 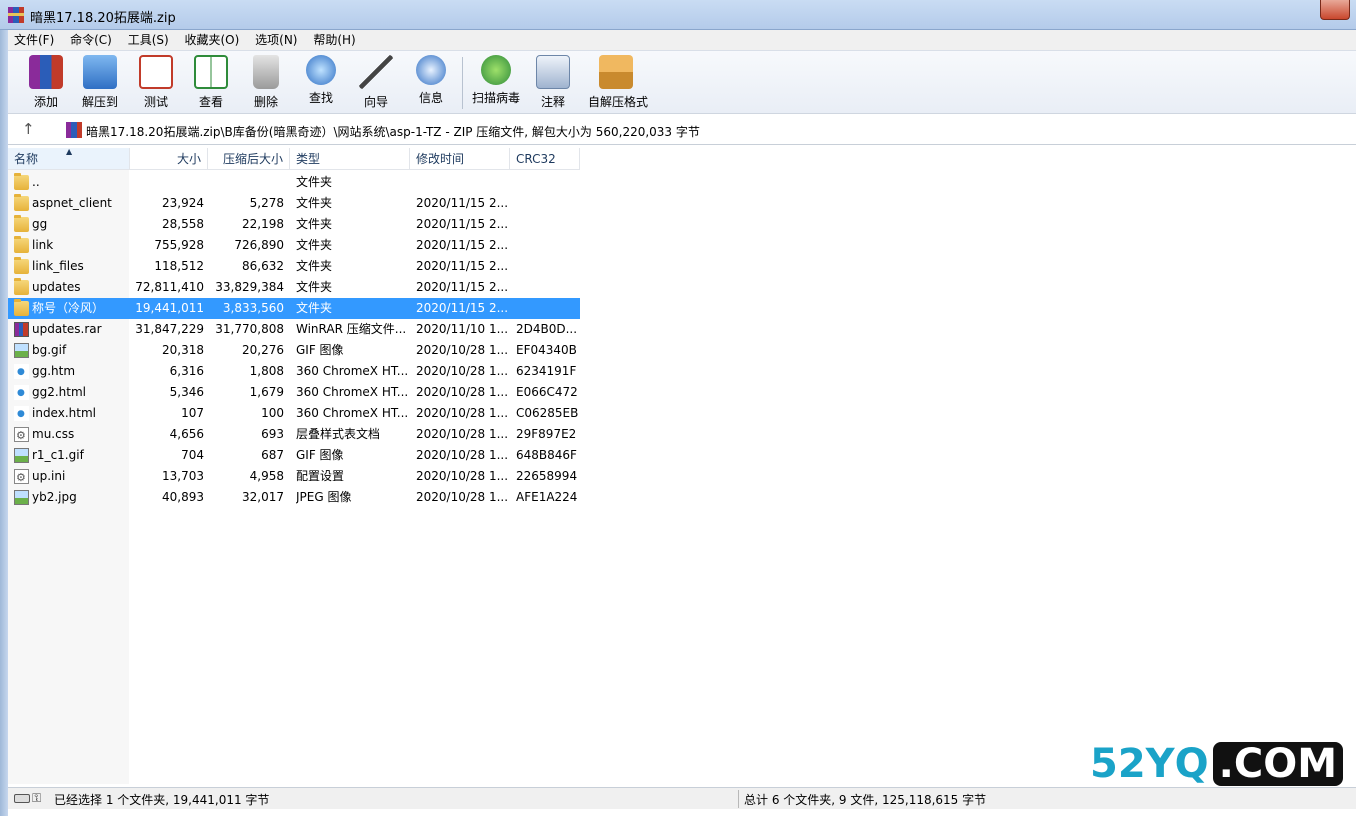 I want to click on file-type: JPEG 图像, so click(x=324, y=497).